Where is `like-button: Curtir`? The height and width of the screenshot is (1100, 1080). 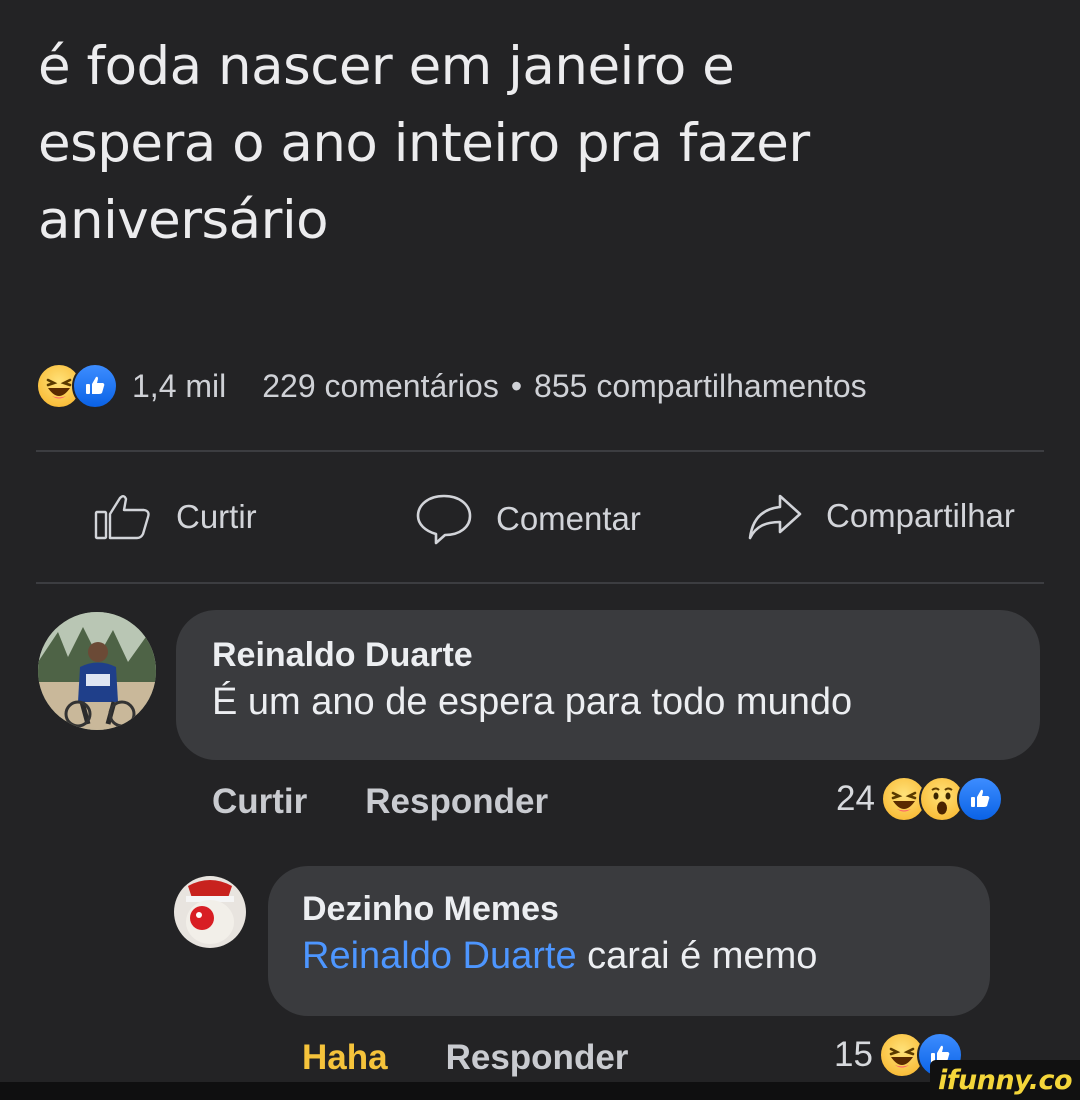 like-button: Curtir is located at coordinates (174, 517).